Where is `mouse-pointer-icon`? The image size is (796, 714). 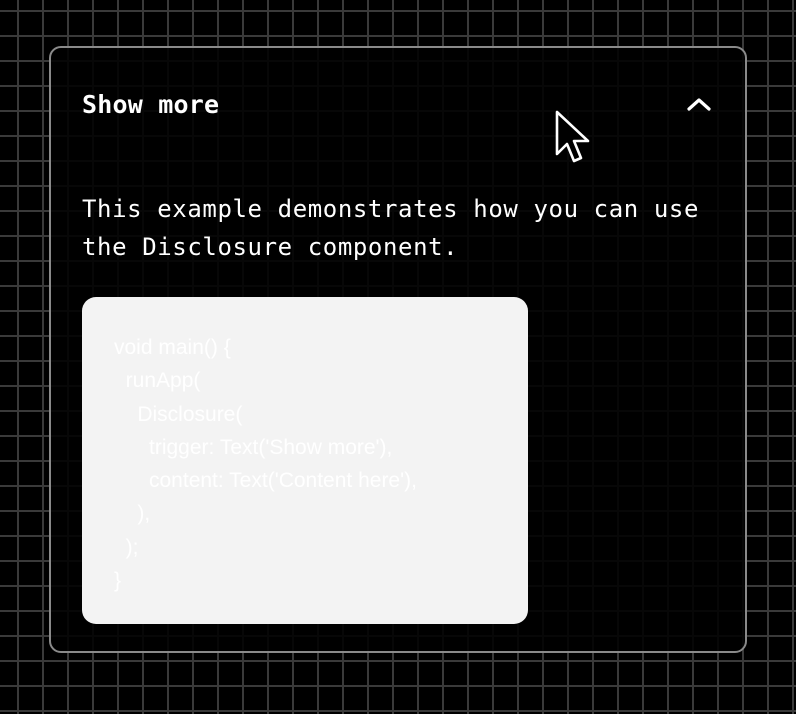
mouse-pointer-icon is located at coordinates (574, 138).